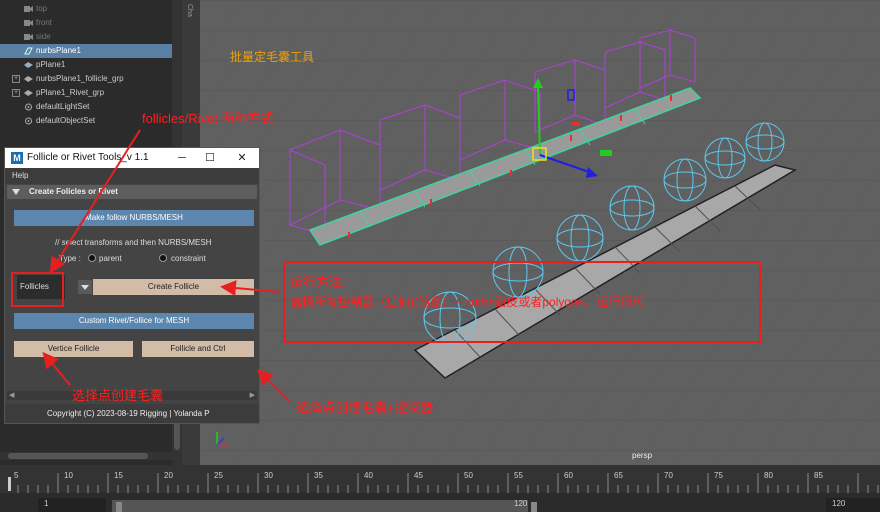 The image size is (880, 512). Describe the element at coordinates (642, 455) in the screenshot. I see `camera-label: persp` at that location.